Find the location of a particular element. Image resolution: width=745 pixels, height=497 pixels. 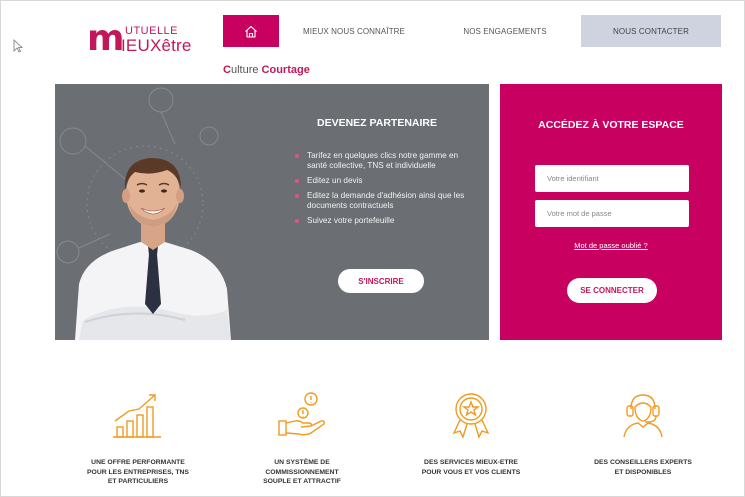

benefit-item: Suivez votre portefeuille is located at coordinates (380, 221).